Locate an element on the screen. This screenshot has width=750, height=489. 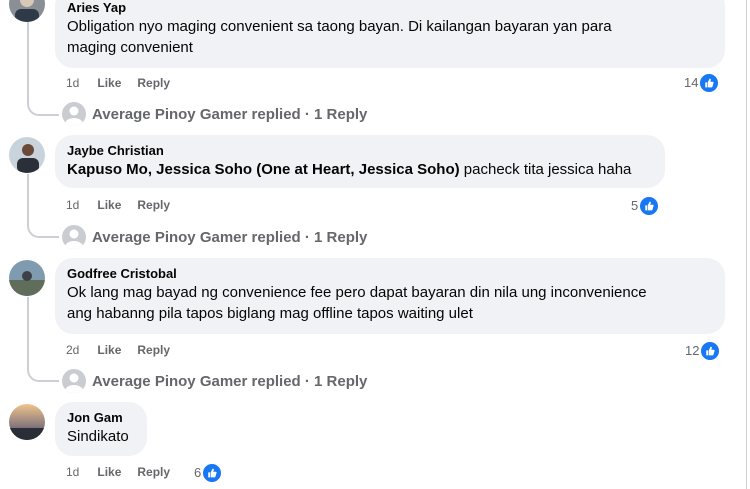
reaction-count: 14 is located at coordinates (702, 83).